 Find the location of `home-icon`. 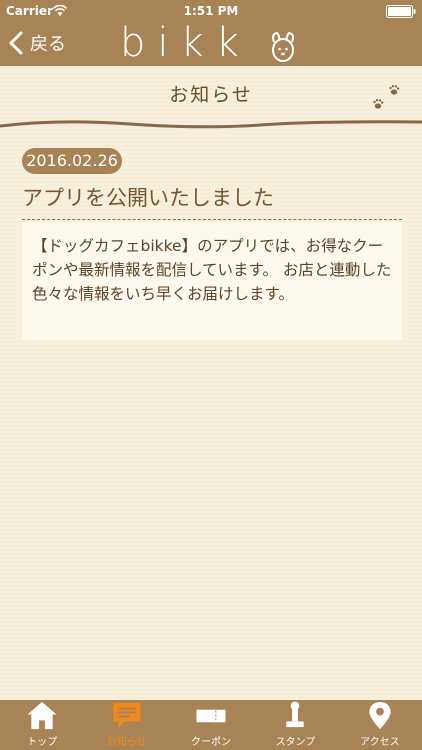

home-icon is located at coordinates (42, 715).